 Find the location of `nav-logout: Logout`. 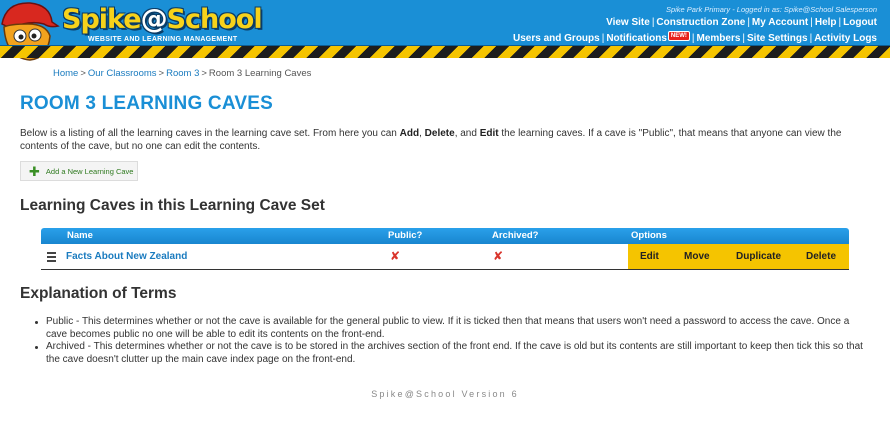

nav-logout: Logout is located at coordinates (860, 22).